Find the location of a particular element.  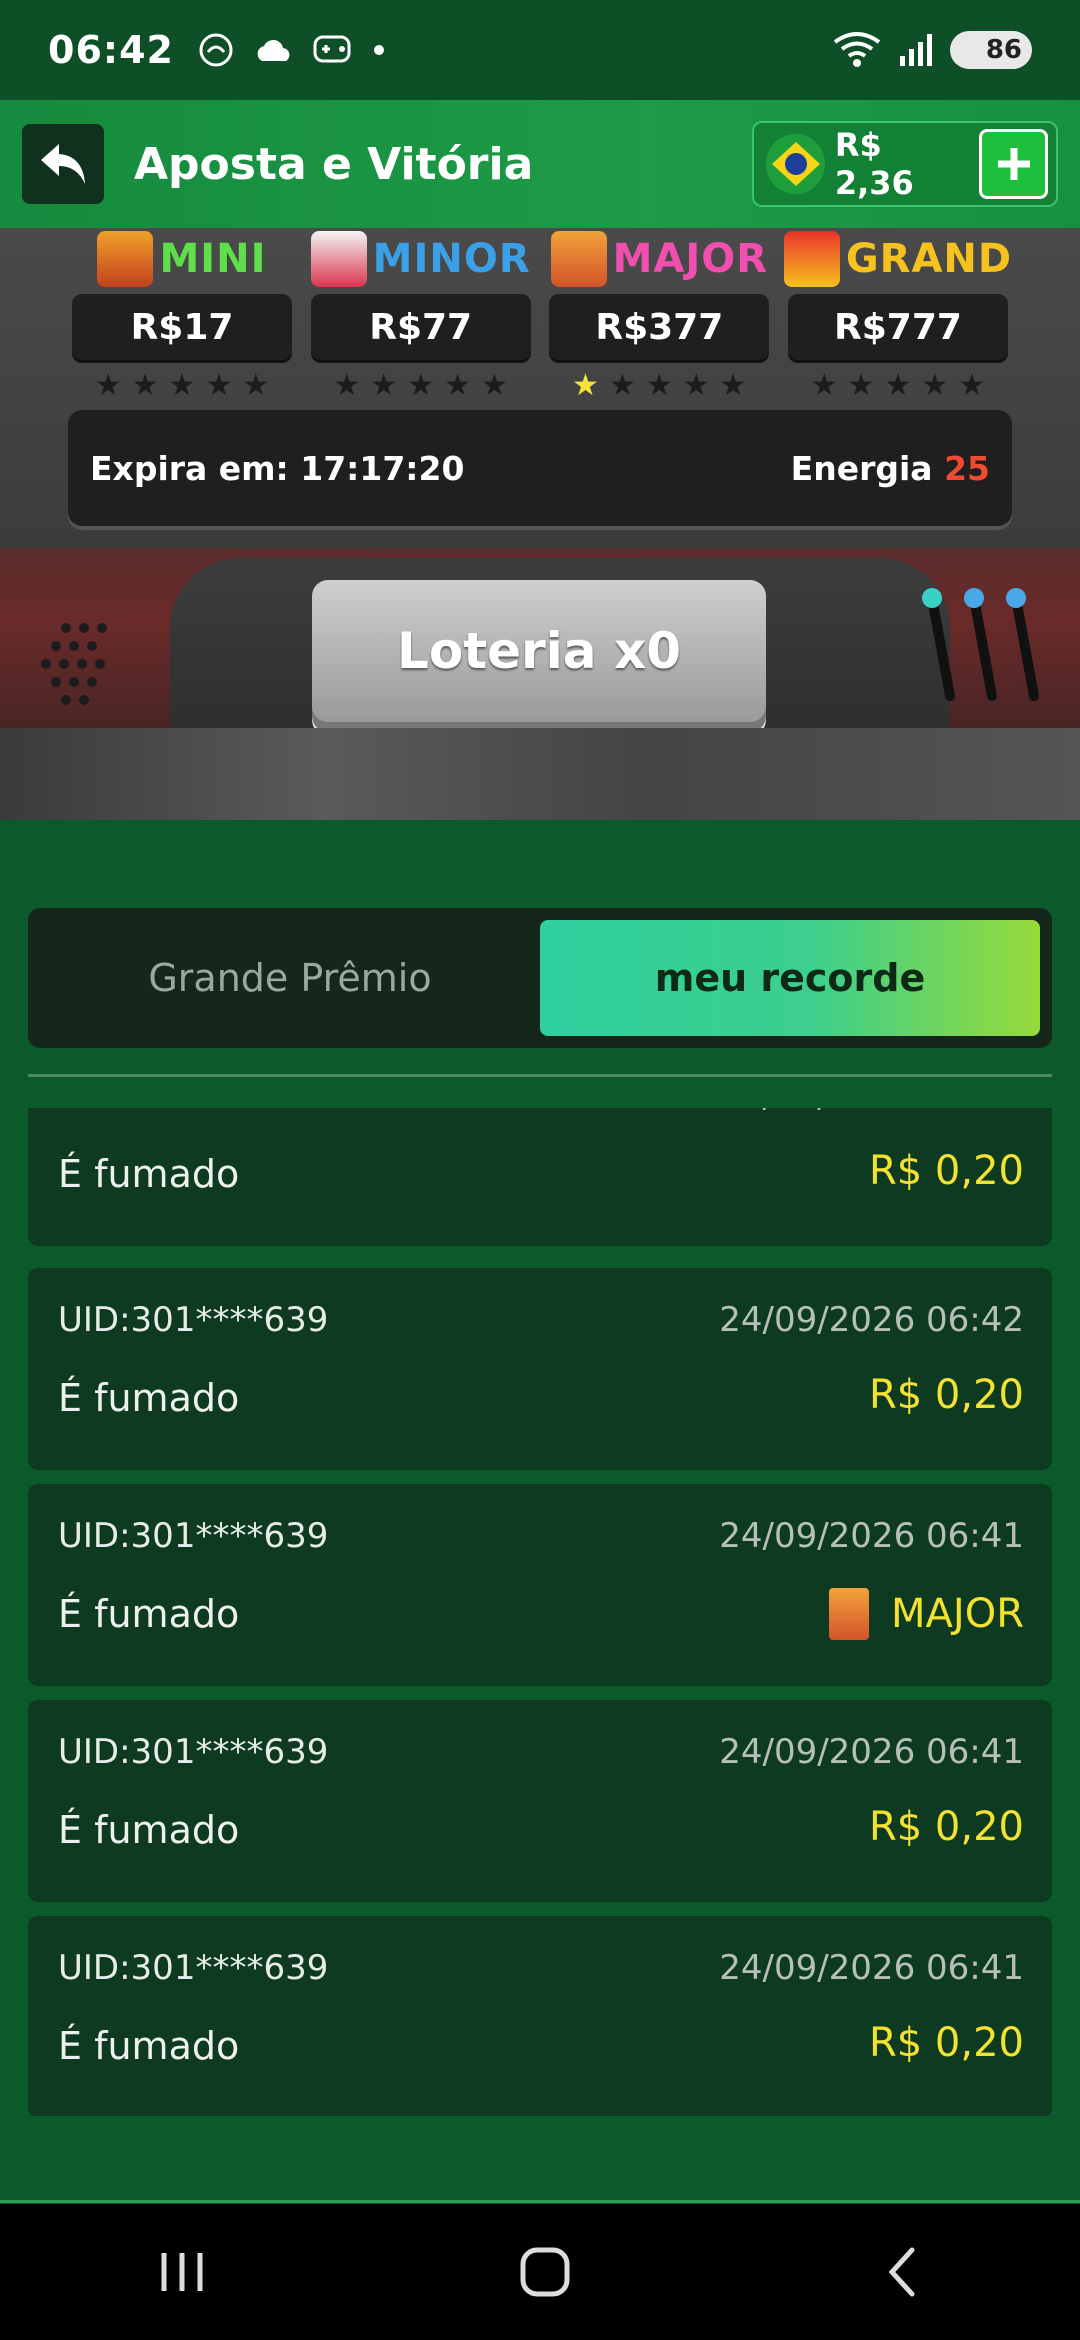

game-controller-icon is located at coordinates (332, 49).